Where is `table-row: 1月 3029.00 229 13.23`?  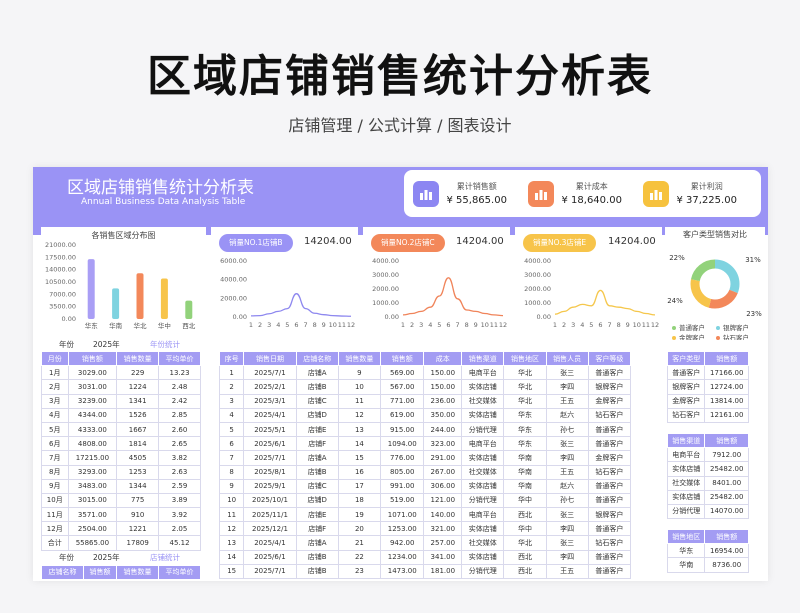 table-row: 1月 3029.00 229 13.23 is located at coordinates (121, 373).